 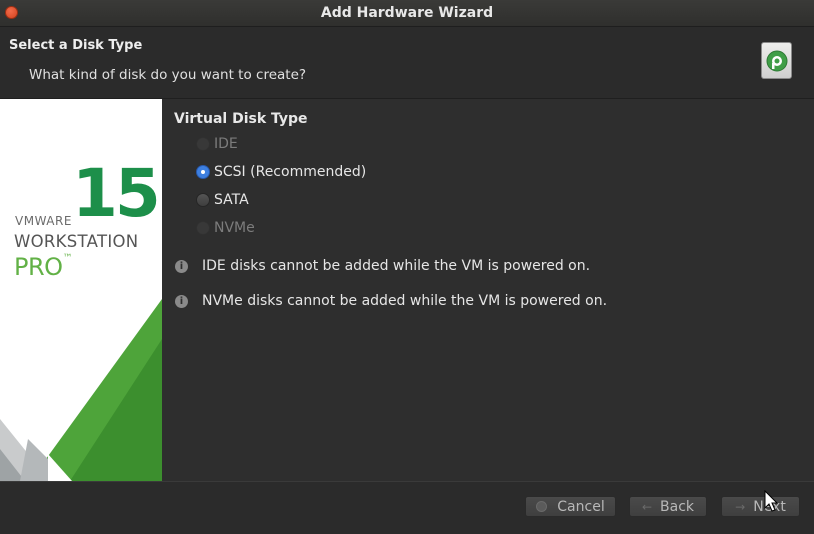 What do you see at coordinates (168, 75) in the screenshot?
I see `page-subtitle: What kind of disk do you want to create?` at bounding box center [168, 75].